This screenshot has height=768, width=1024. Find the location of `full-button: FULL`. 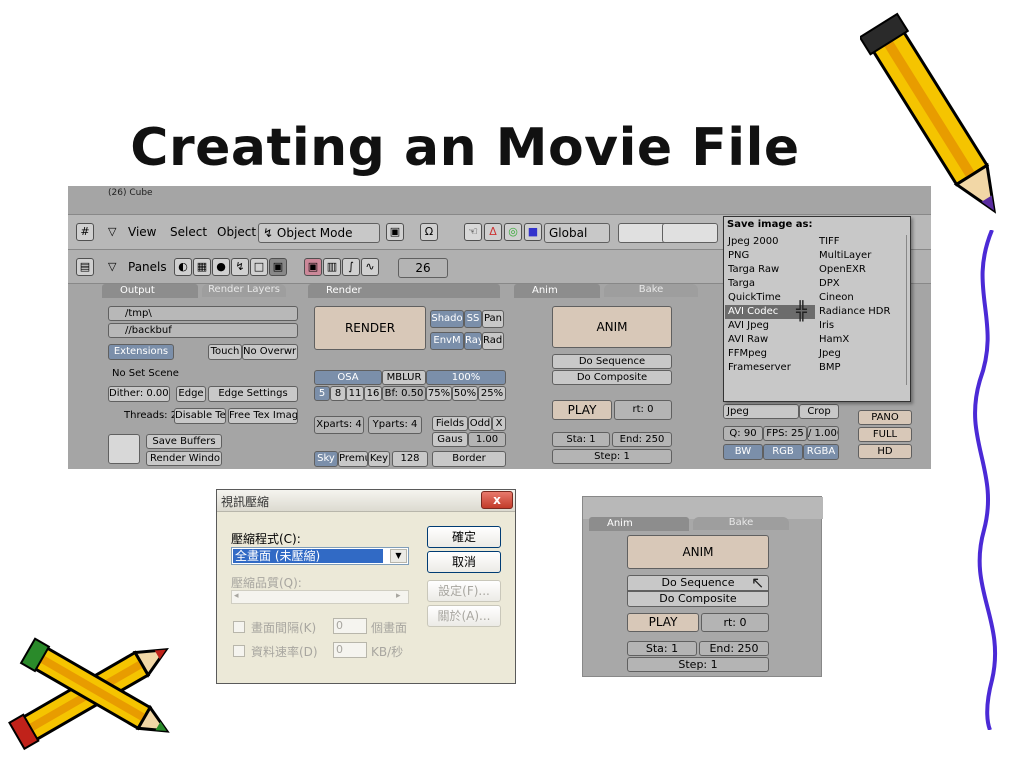

full-button: FULL is located at coordinates (885, 434).